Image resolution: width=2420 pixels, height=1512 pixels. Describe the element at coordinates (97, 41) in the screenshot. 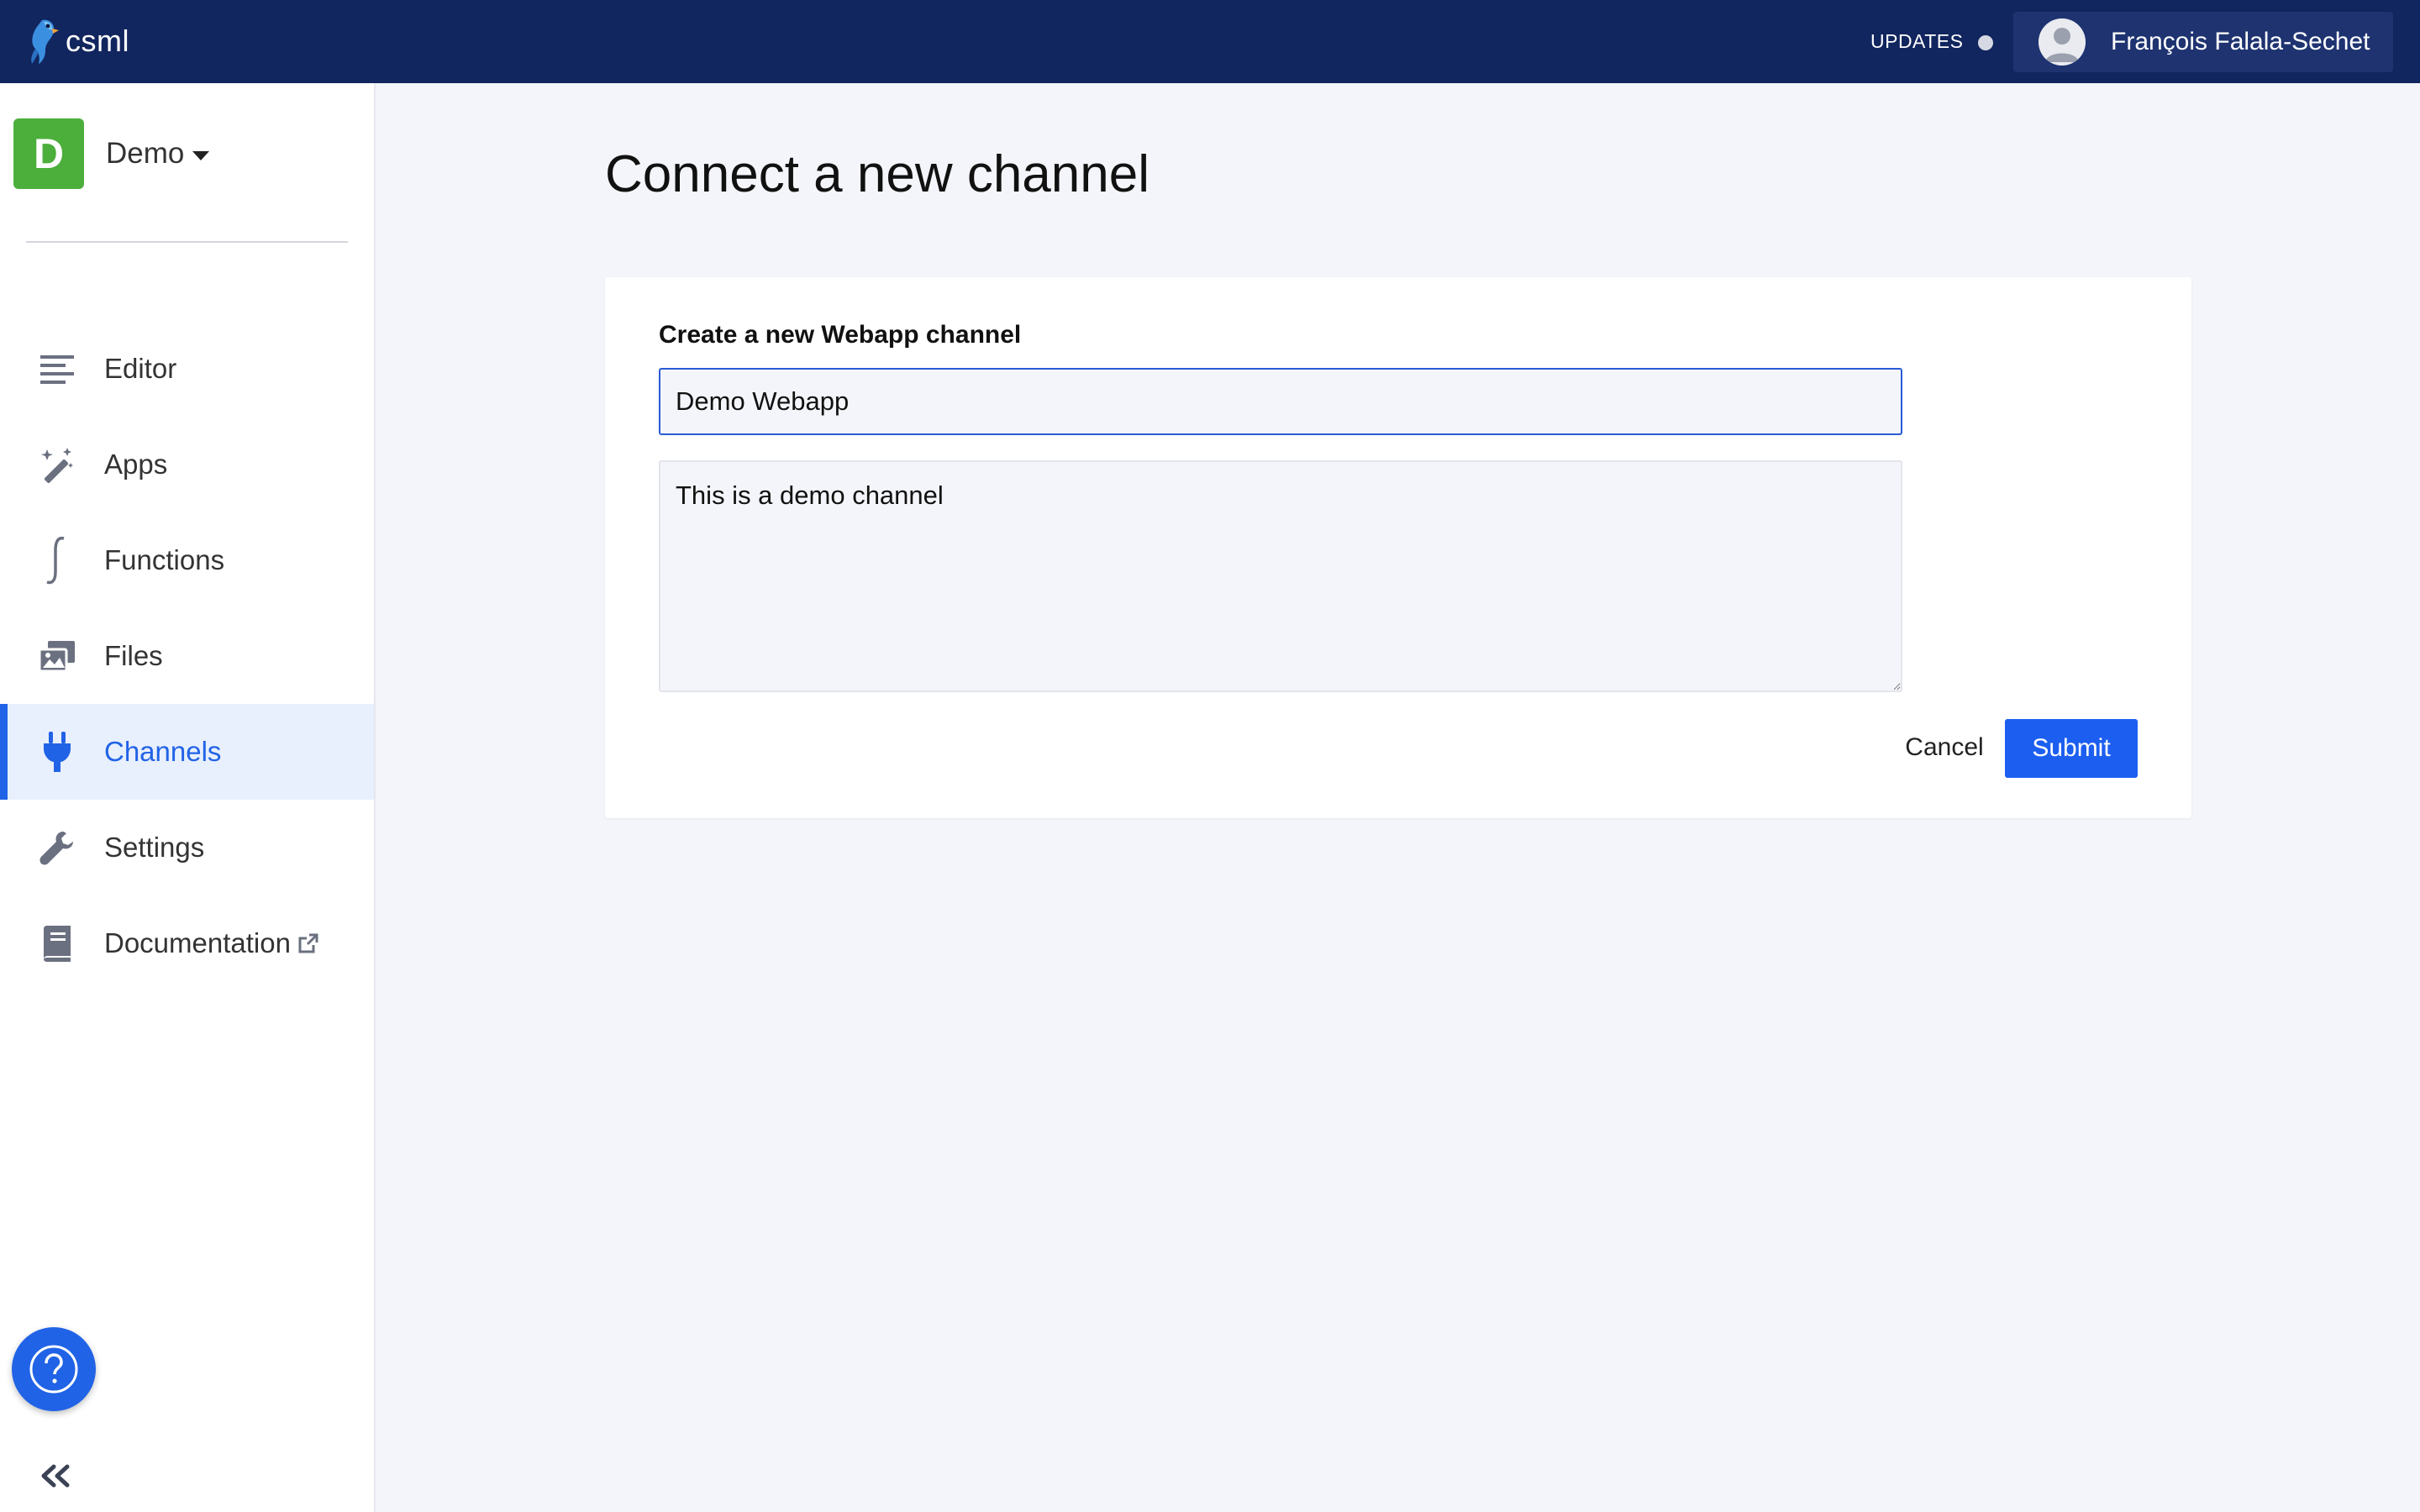

I see `brand-name: csml` at that location.